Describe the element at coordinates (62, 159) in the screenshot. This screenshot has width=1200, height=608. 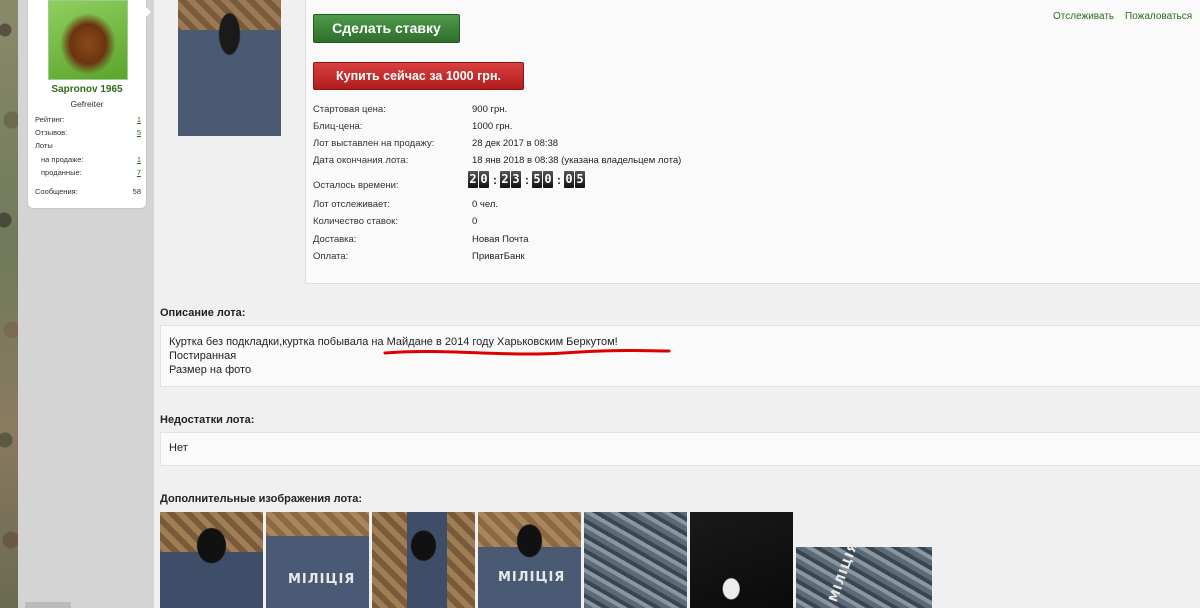
I see `stat-label: на продаже:` at that location.